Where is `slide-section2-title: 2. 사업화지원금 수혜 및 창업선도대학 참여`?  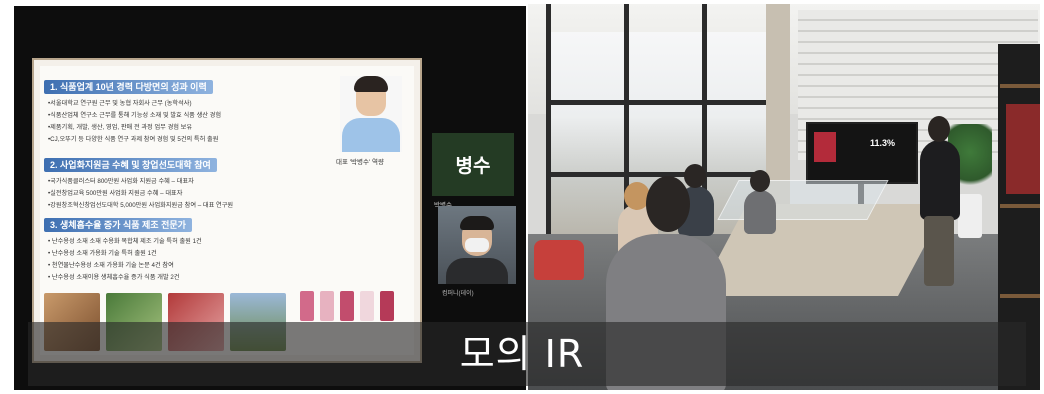 slide-section2-title: 2. 사업화지원금 수혜 및 창업선도대학 참여 is located at coordinates (130, 165).